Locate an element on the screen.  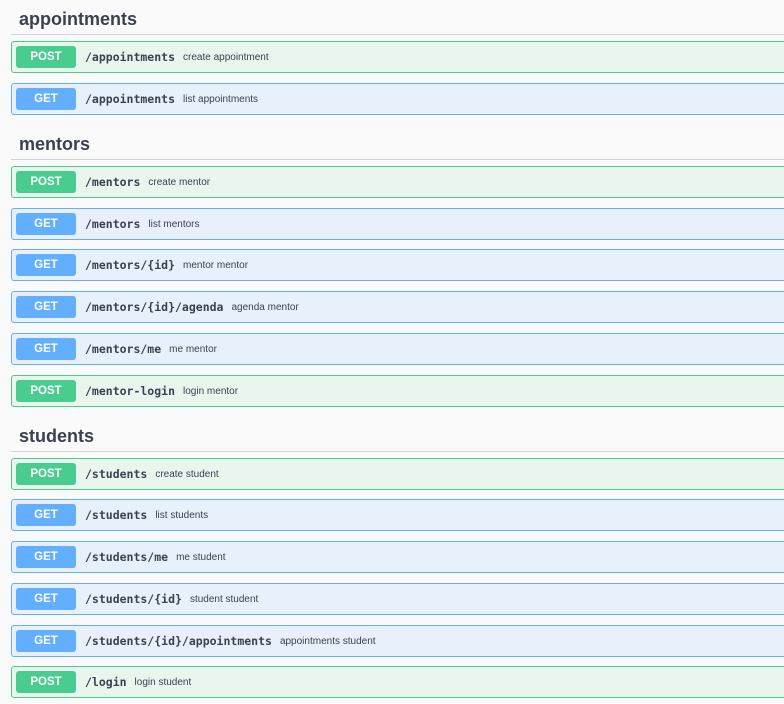
group-title: appointments is located at coordinates (78, 19).